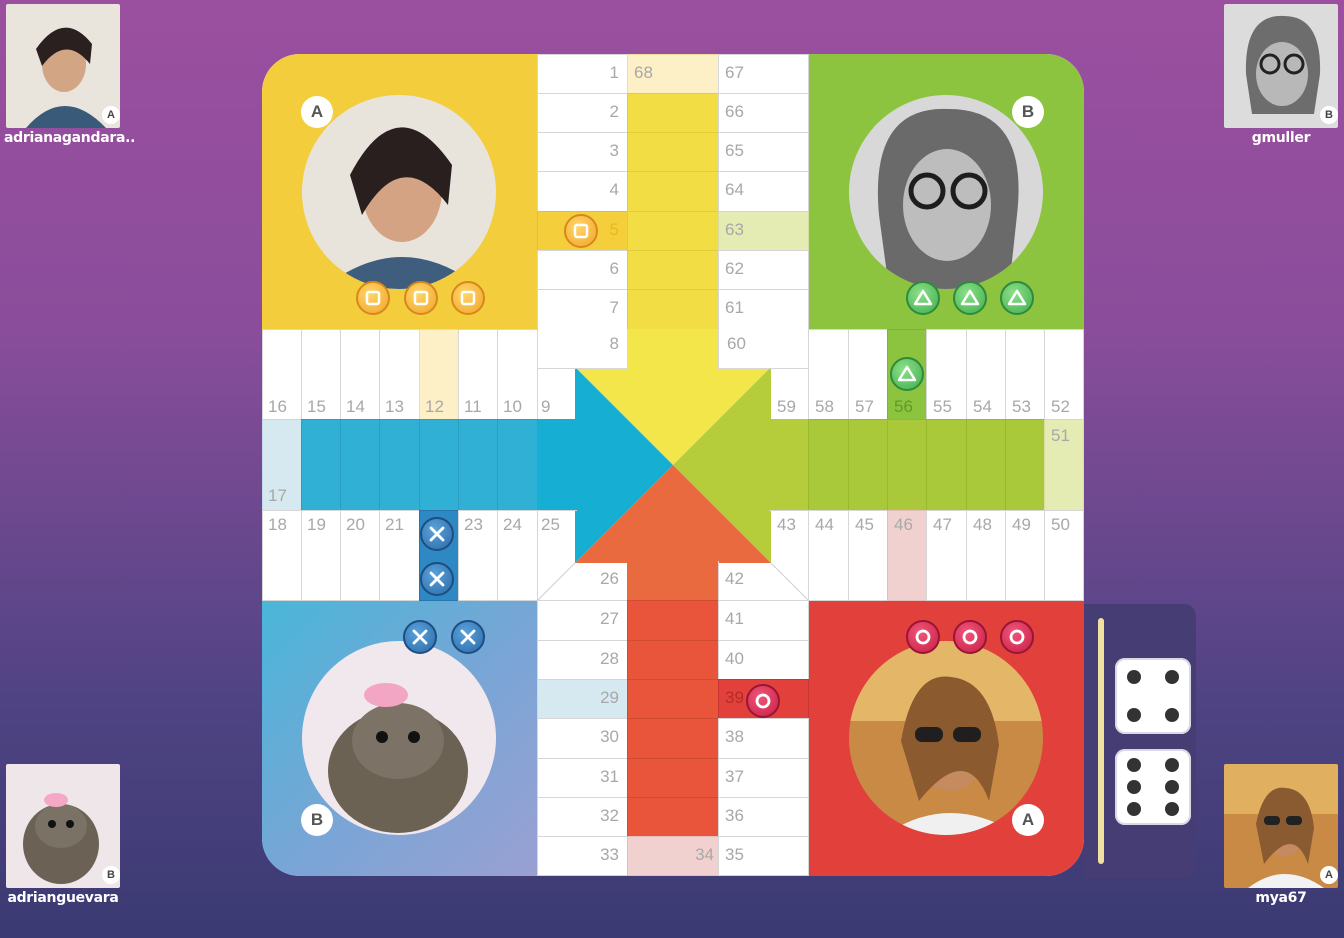 The height and width of the screenshot is (938, 1344). I want to click on square-36: 36, so click(763, 817).